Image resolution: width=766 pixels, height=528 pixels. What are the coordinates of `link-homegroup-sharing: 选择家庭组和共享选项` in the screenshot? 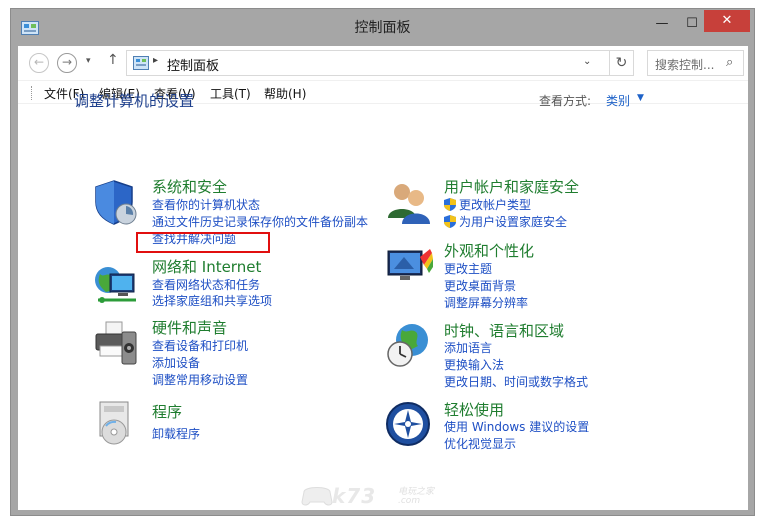 It's located at (212, 300).